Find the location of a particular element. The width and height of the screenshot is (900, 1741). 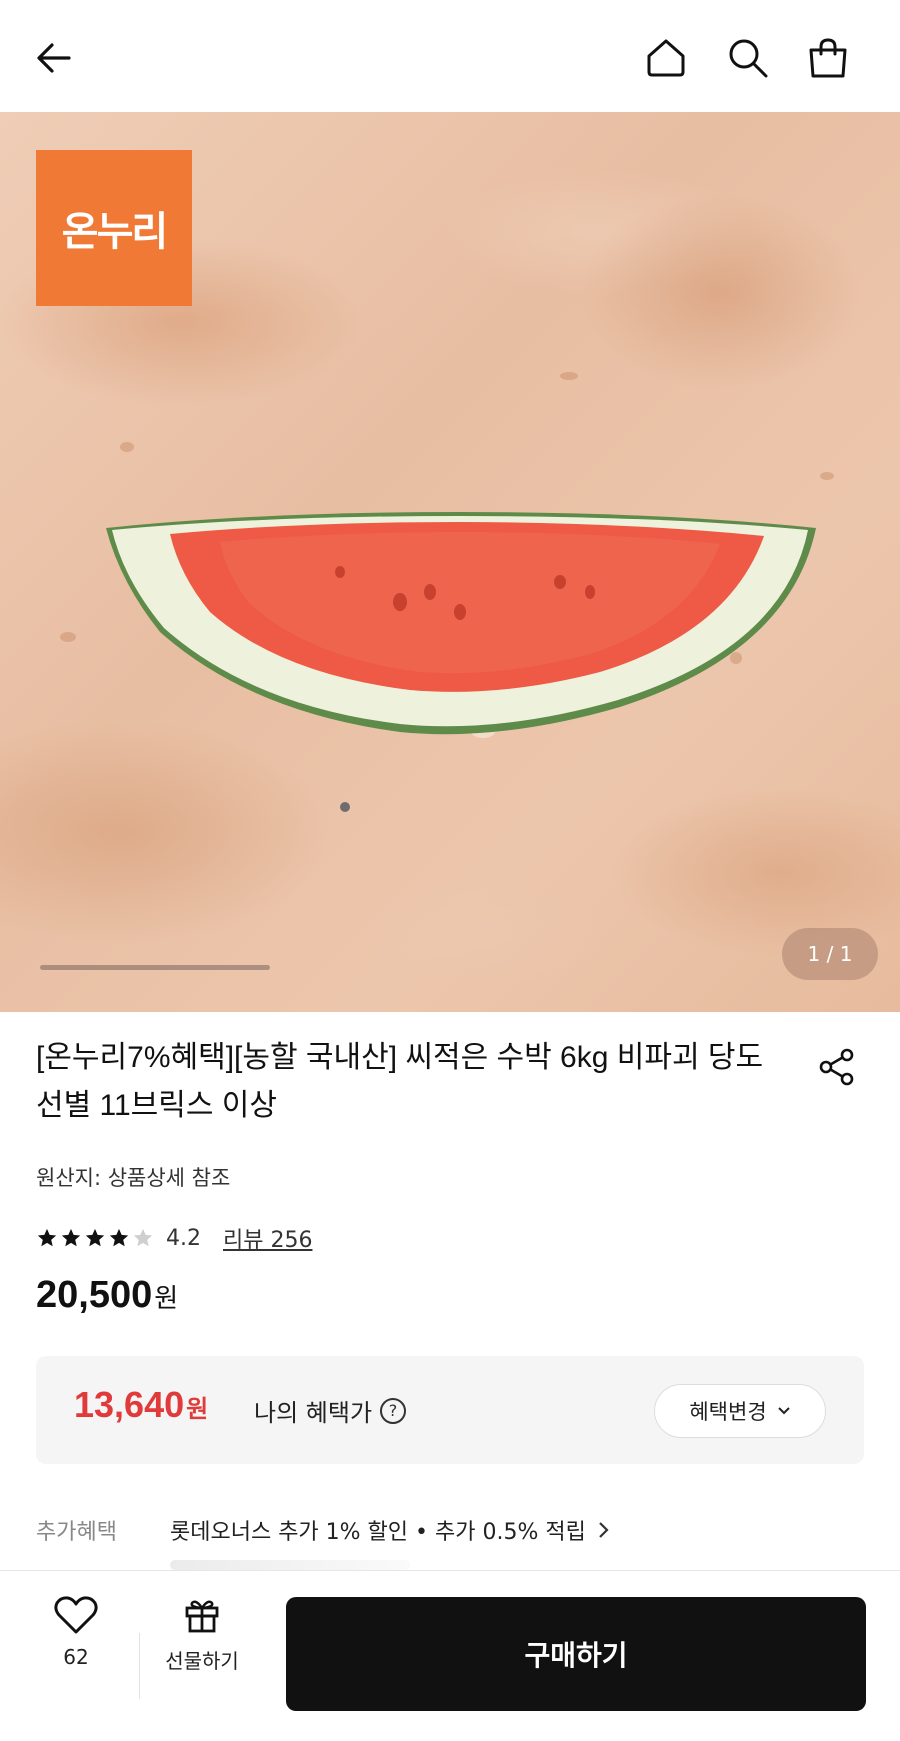

extra-benefit-label: 추가혜택 is located at coordinates (76, 1532).